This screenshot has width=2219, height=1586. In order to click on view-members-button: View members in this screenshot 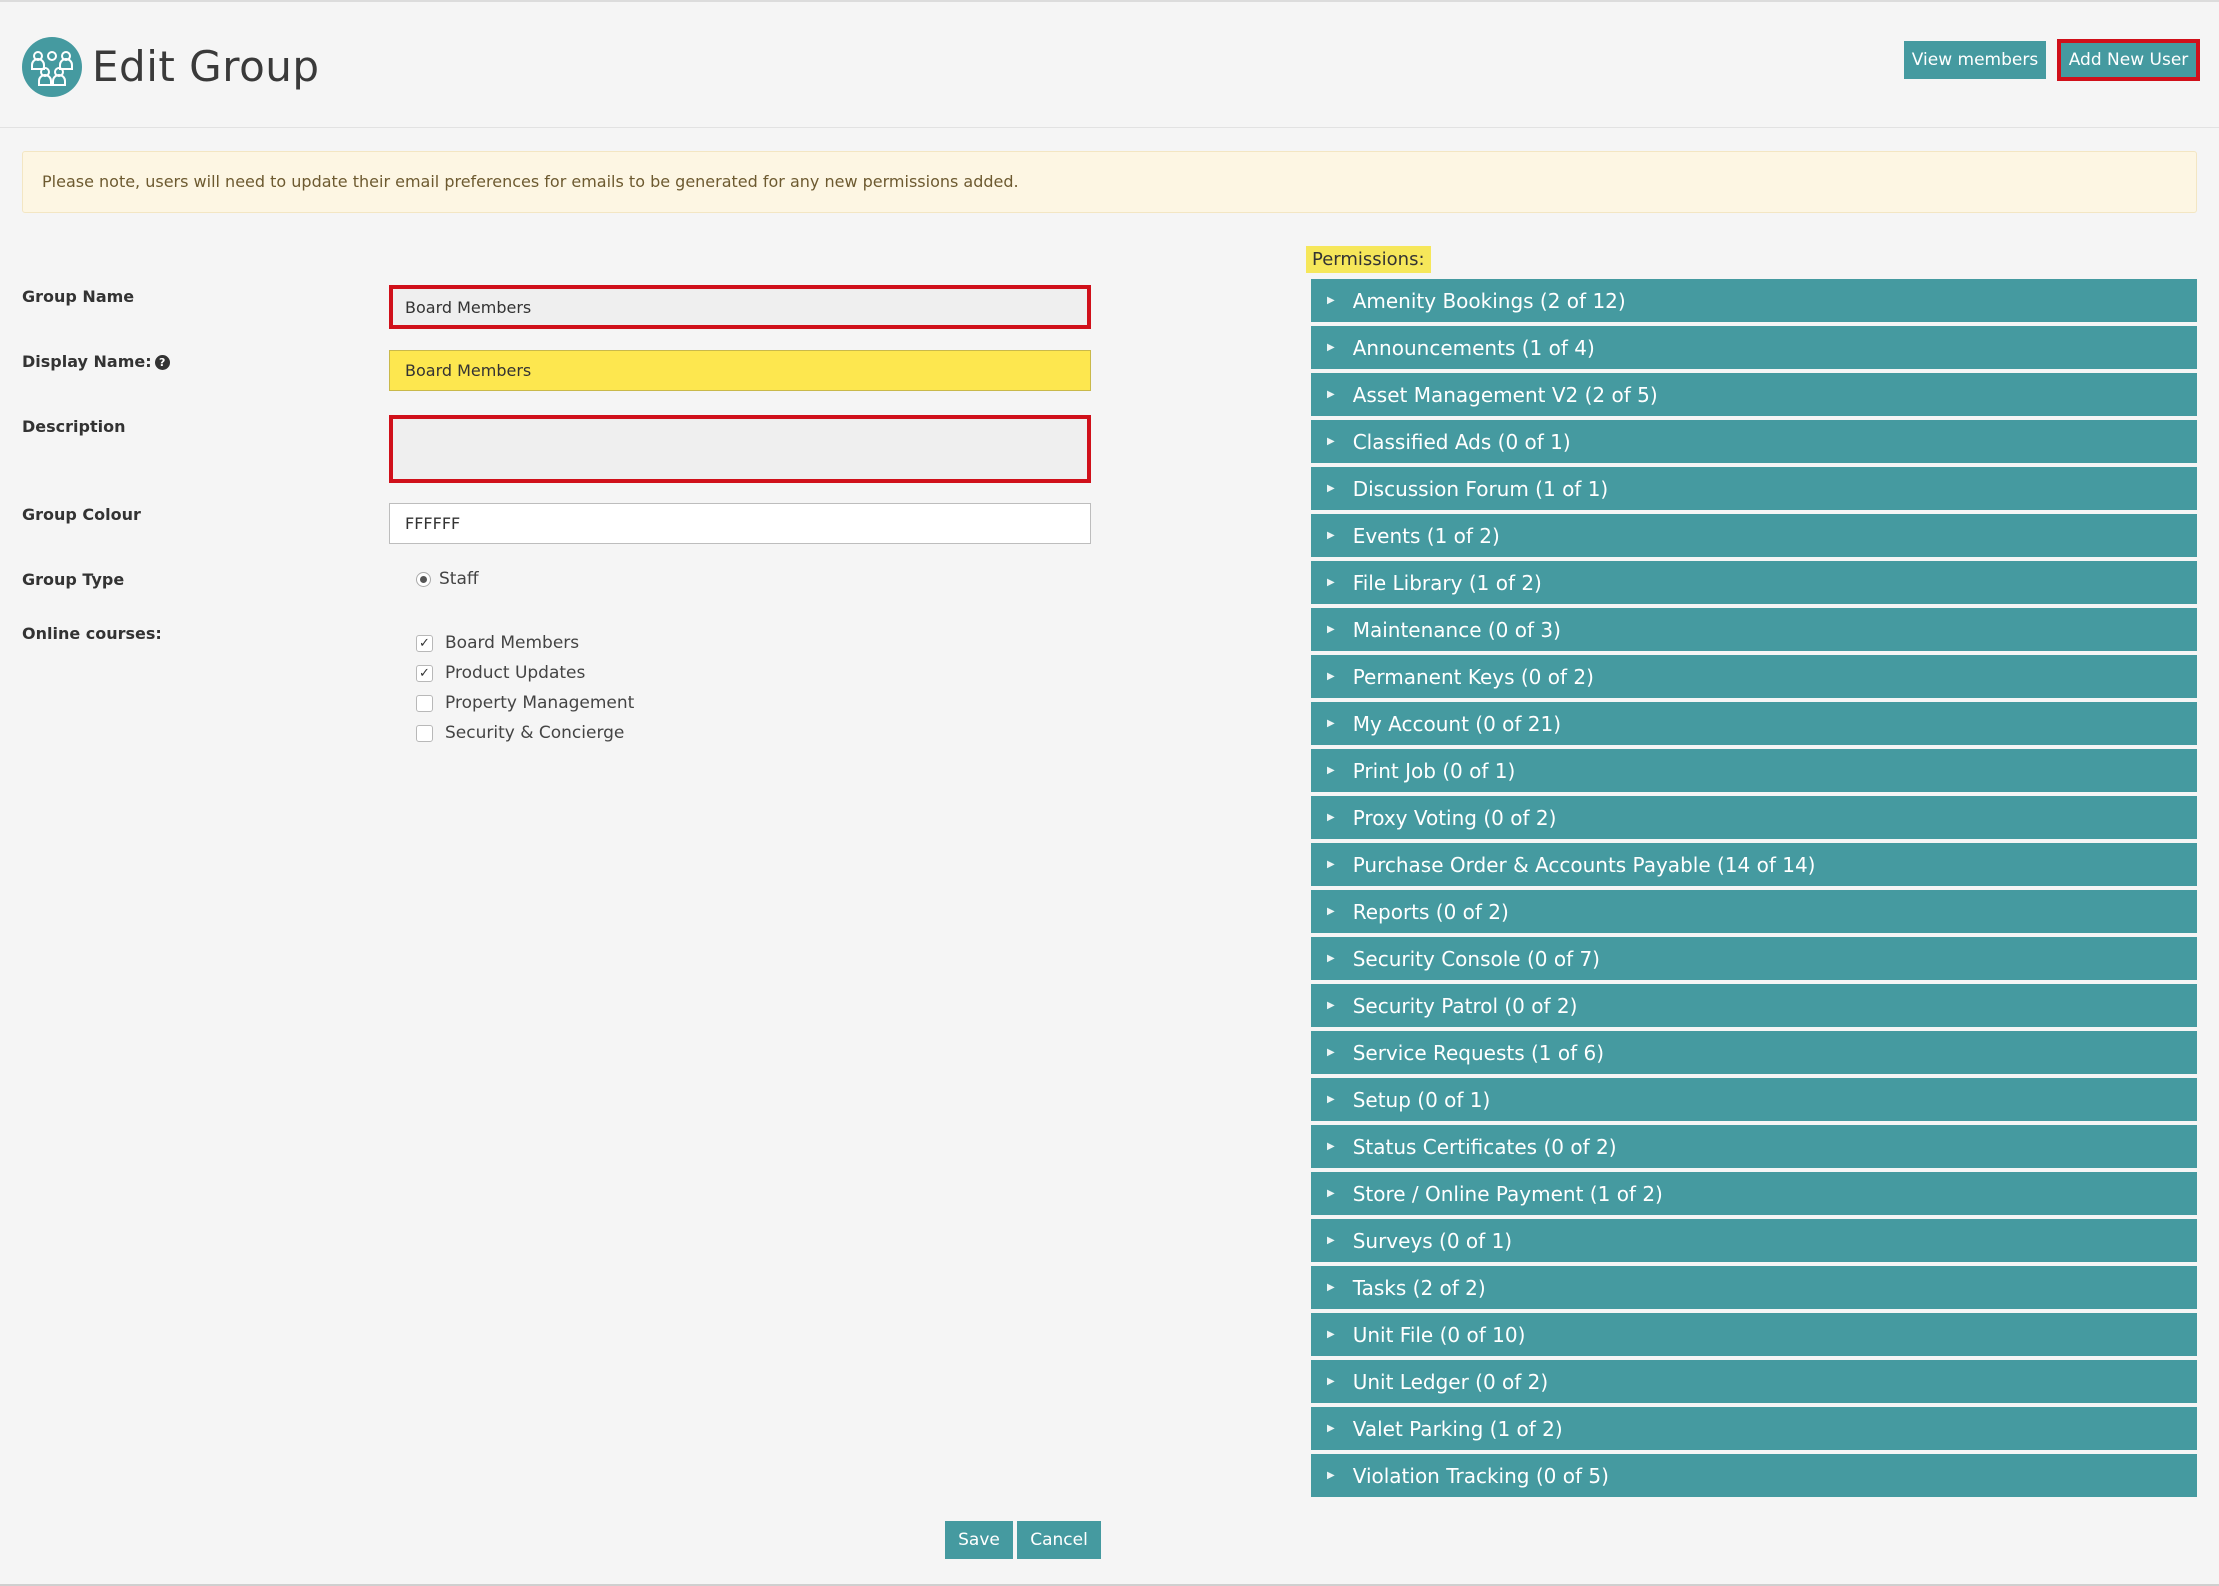, I will do `click(1975, 60)`.